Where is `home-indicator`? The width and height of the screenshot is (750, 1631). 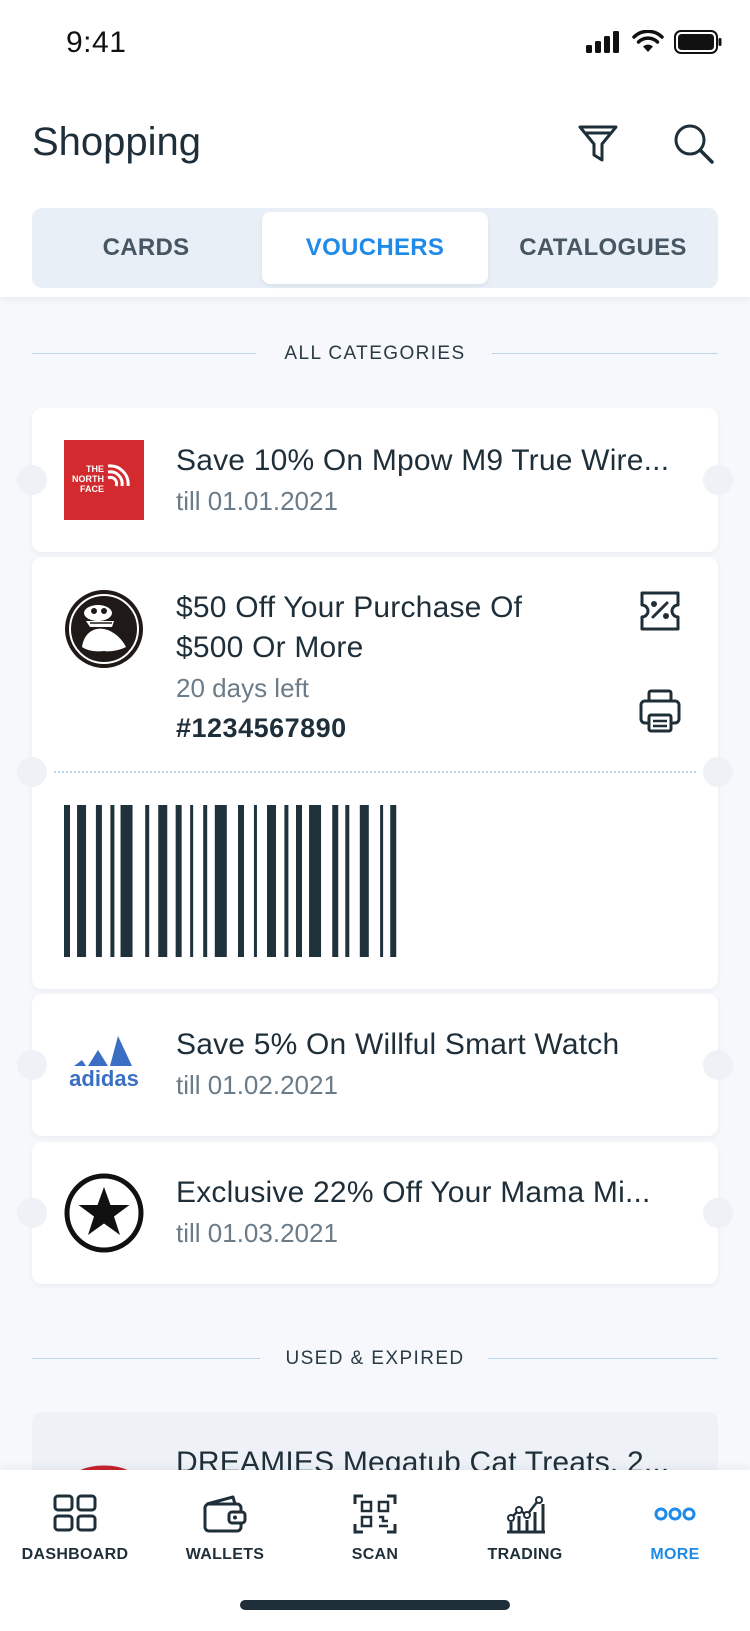
home-indicator is located at coordinates (375, 1605).